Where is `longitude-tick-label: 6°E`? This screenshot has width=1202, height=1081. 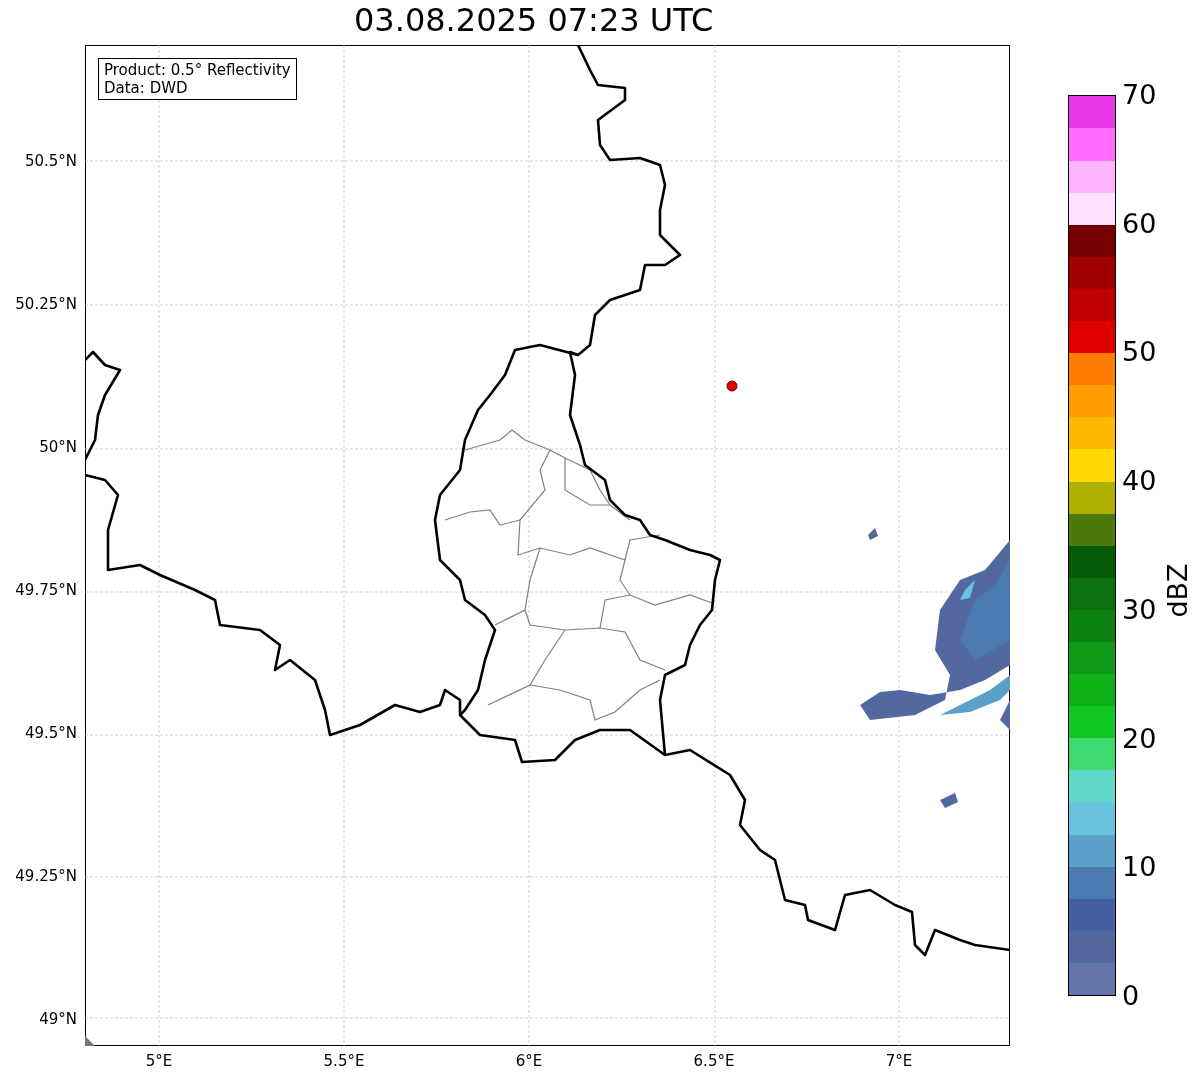
longitude-tick-label: 6°E is located at coordinates (529, 1061).